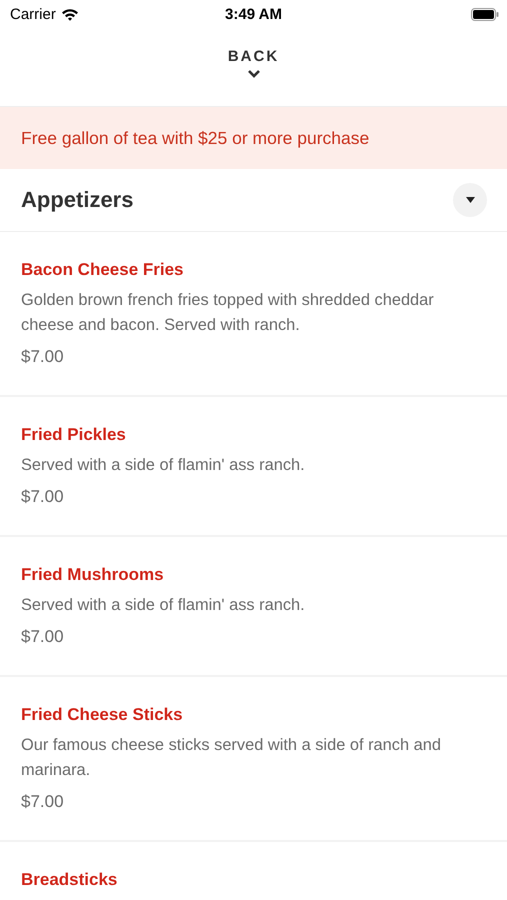 The height and width of the screenshot is (900, 507). Describe the element at coordinates (485, 14) in the screenshot. I see `battery-icon` at that location.